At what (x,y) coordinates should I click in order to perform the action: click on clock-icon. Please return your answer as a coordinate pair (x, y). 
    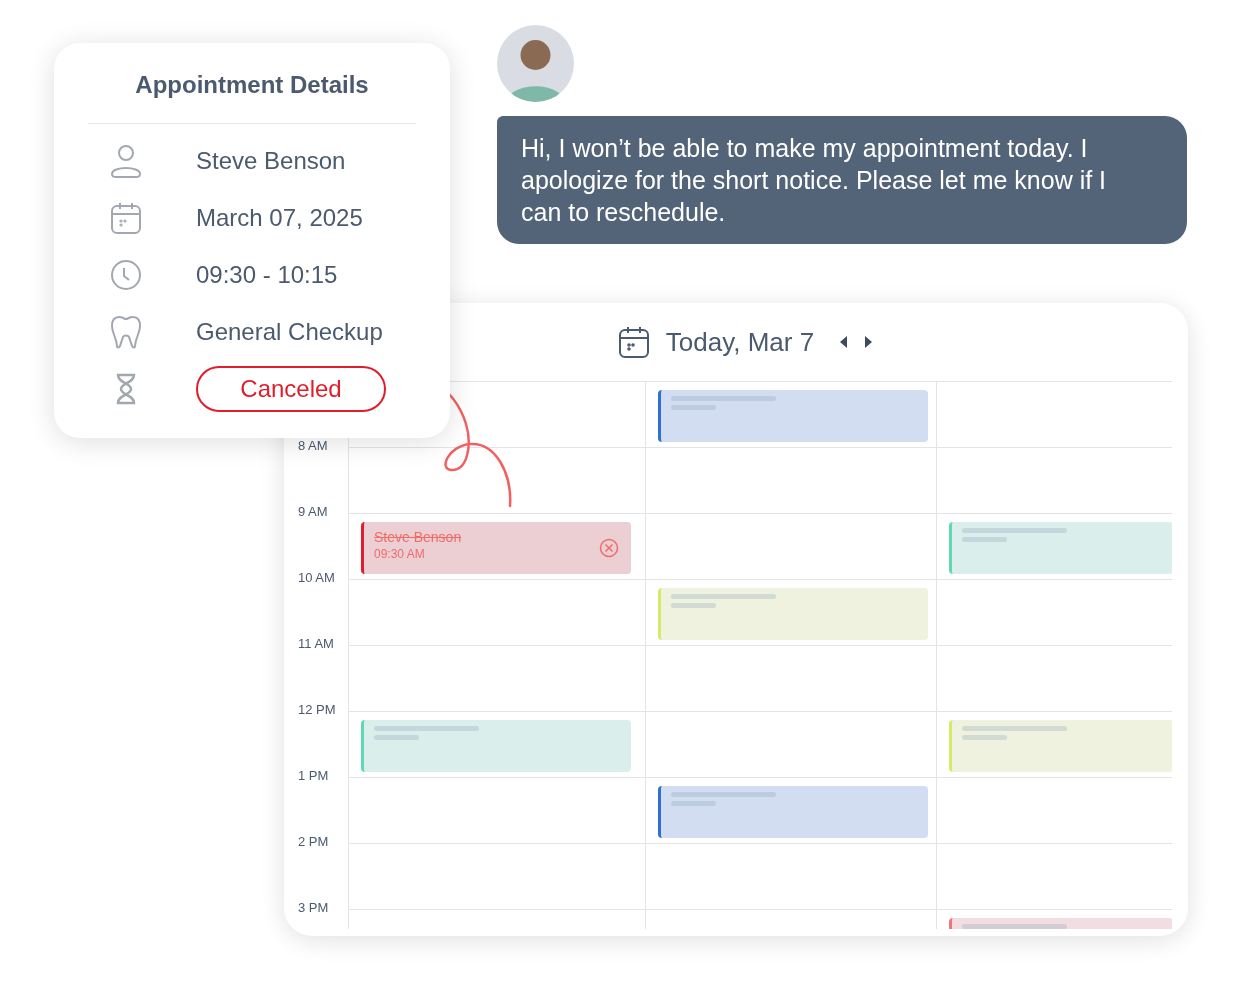
    Looking at the image, I should click on (126, 275).